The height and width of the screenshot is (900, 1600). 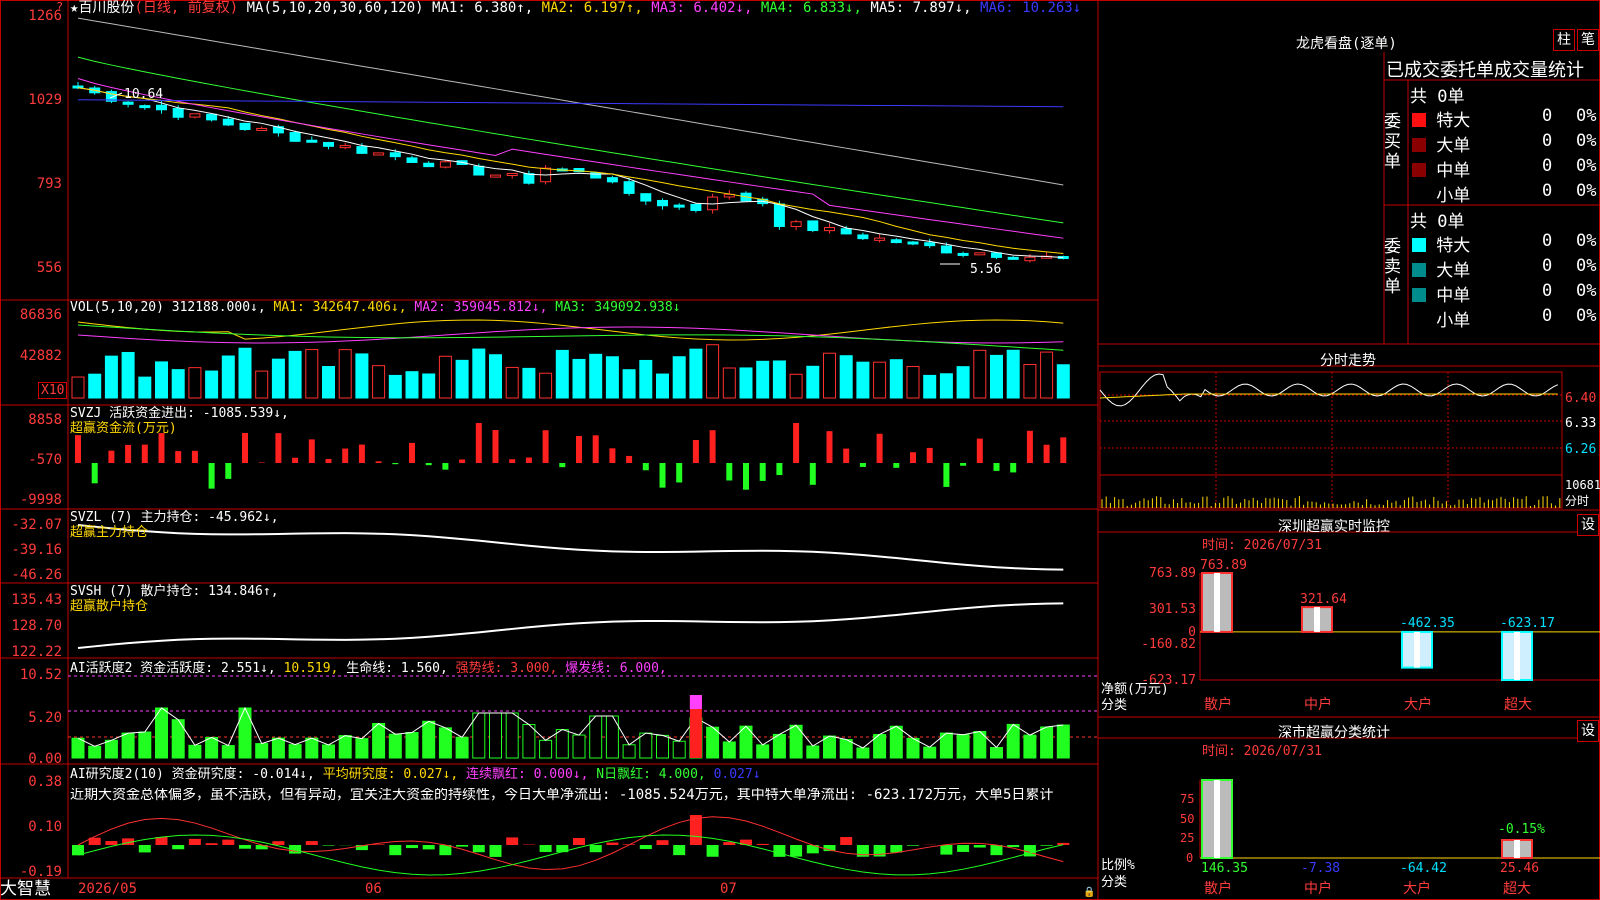 I want to click on sz-class-settings-button: 设, so click(x=1588, y=731).